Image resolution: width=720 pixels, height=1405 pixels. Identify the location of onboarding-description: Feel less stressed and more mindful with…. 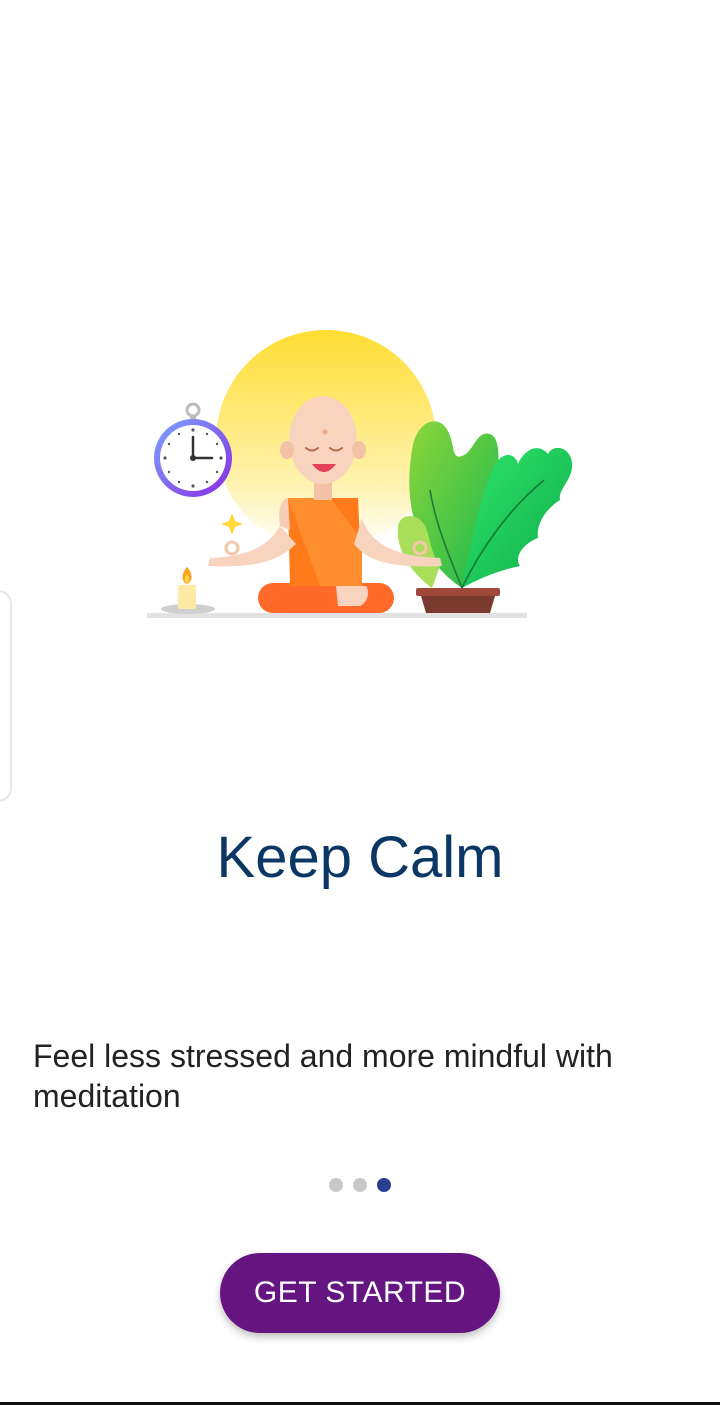
(323, 1076).